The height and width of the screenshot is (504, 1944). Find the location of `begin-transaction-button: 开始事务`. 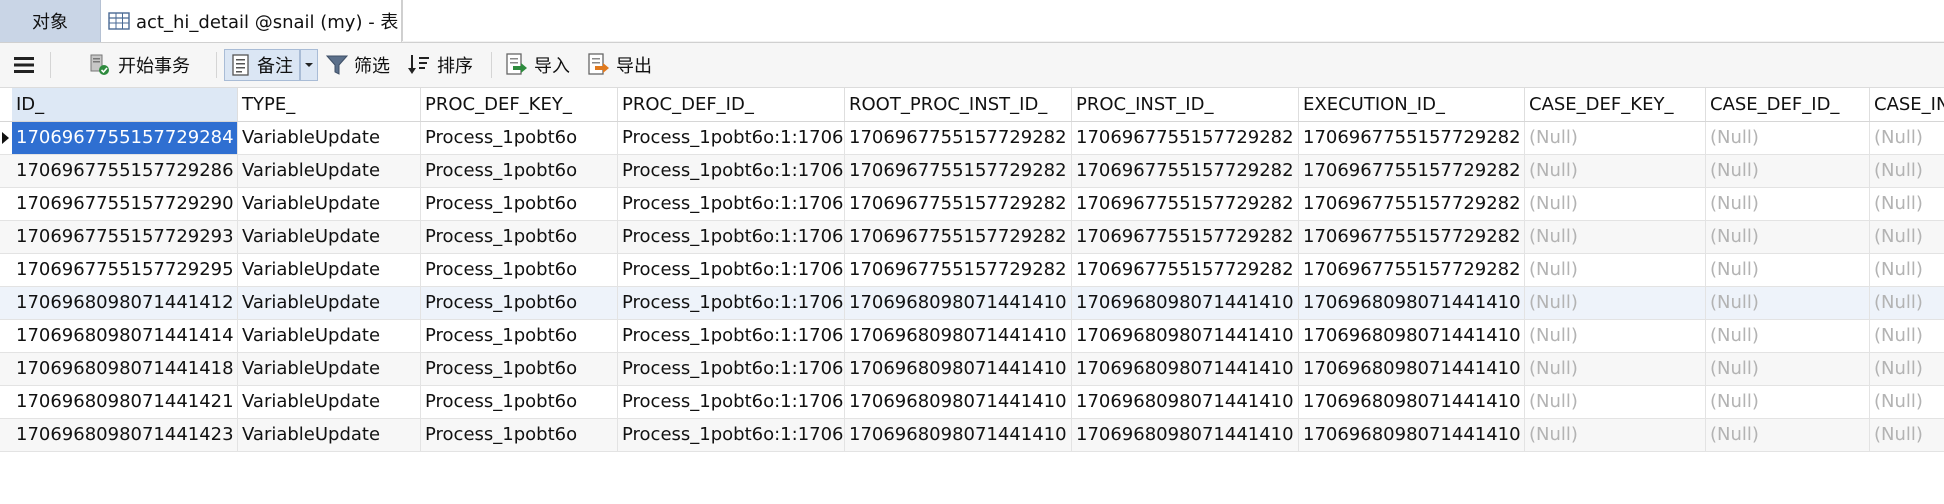

begin-transaction-button: 开始事务 is located at coordinates (139, 65).